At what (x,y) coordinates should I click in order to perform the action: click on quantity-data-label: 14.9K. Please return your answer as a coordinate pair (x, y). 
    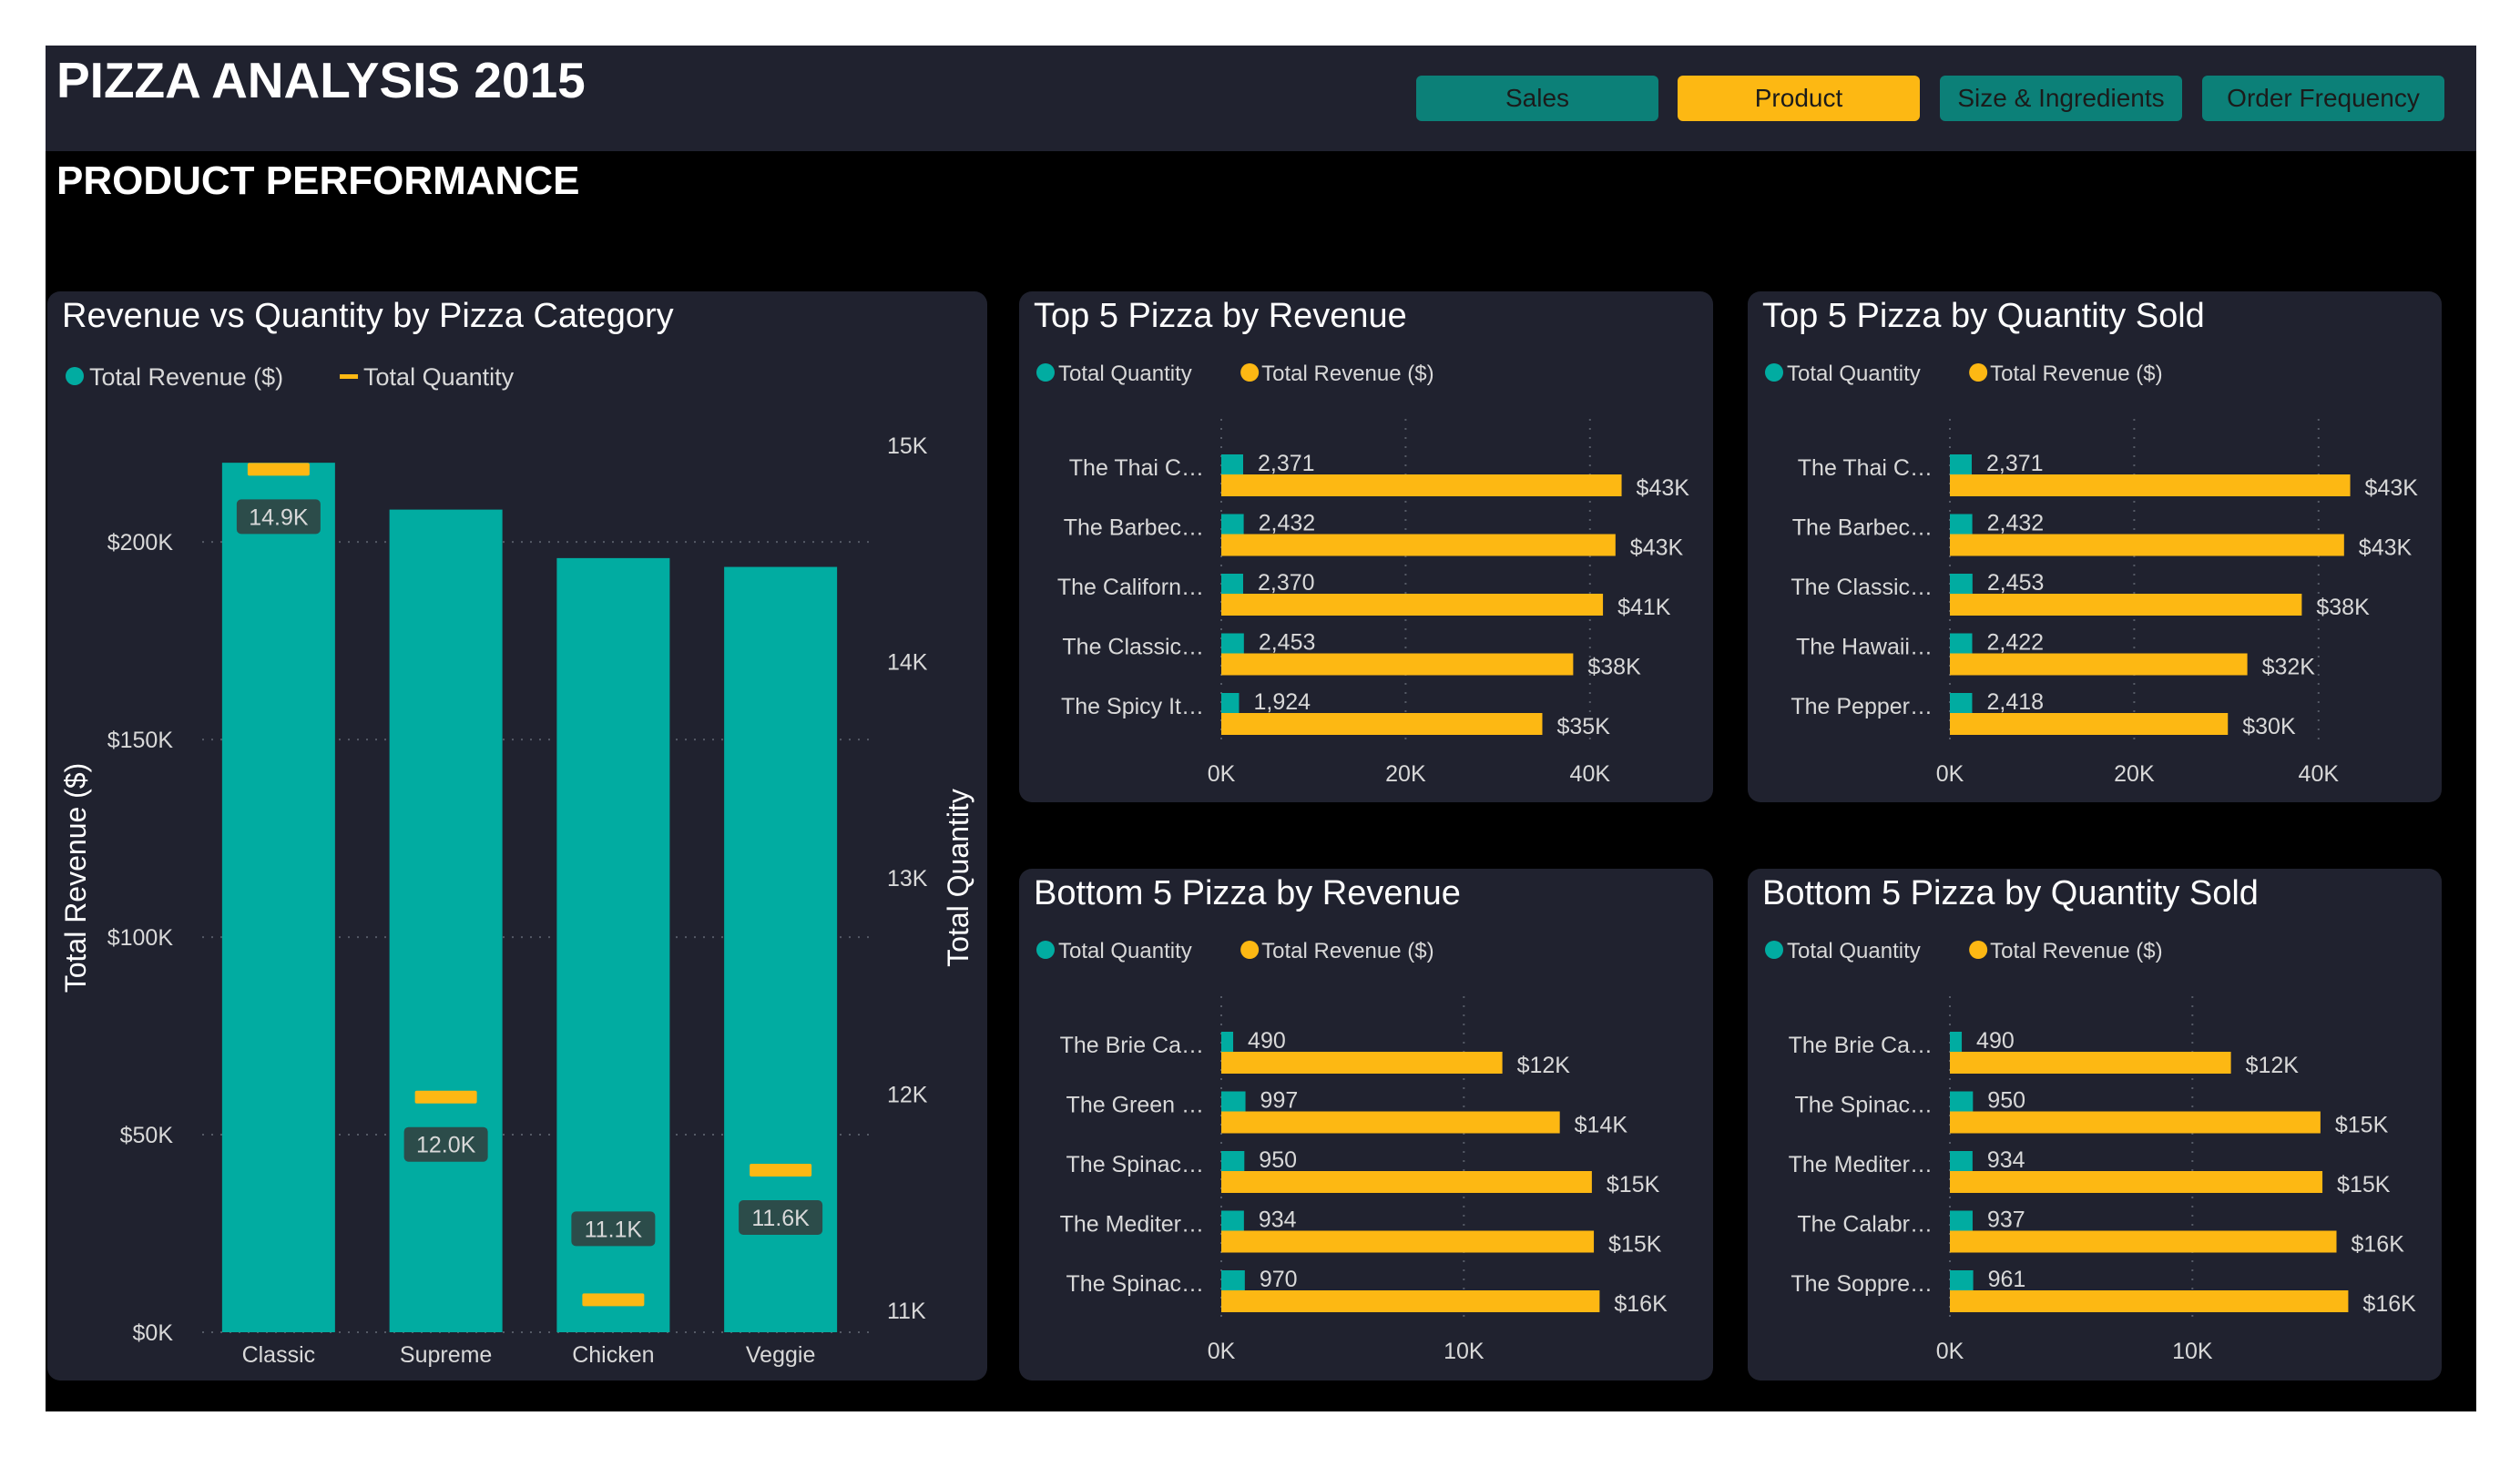
    Looking at the image, I should click on (279, 517).